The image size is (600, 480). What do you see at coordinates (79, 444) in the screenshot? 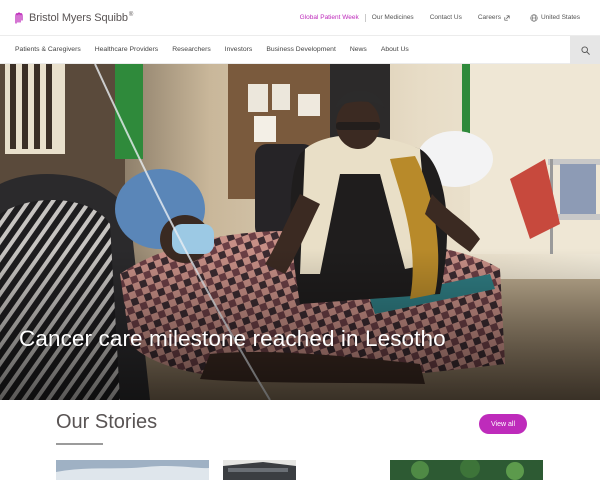
I see `heading-underline` at bounding box center [79, 444].